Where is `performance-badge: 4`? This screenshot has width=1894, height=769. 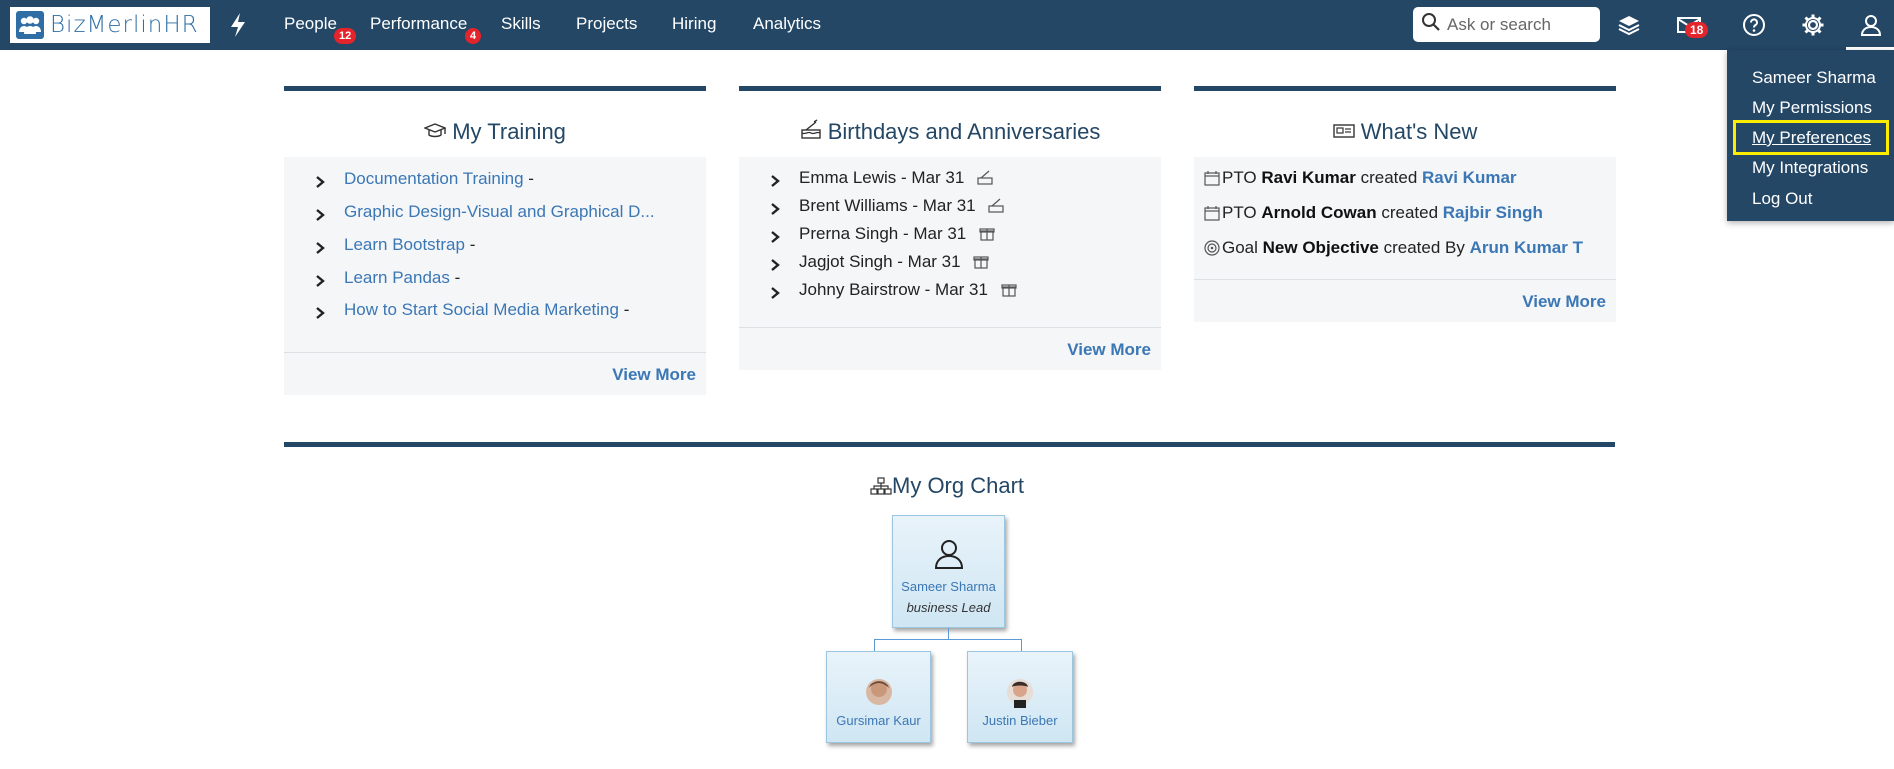
performance-badge: 4 is located at coordinates (473, 36).